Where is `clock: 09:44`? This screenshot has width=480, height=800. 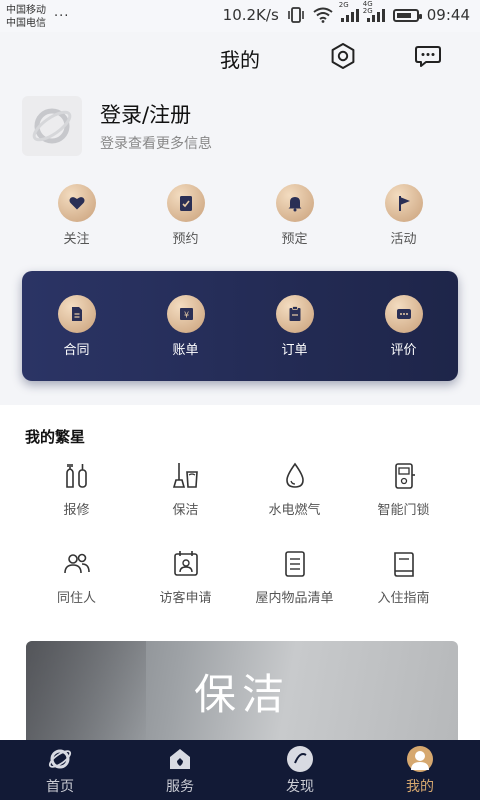 clock: 09:44 is located at coordinates (448, 15).